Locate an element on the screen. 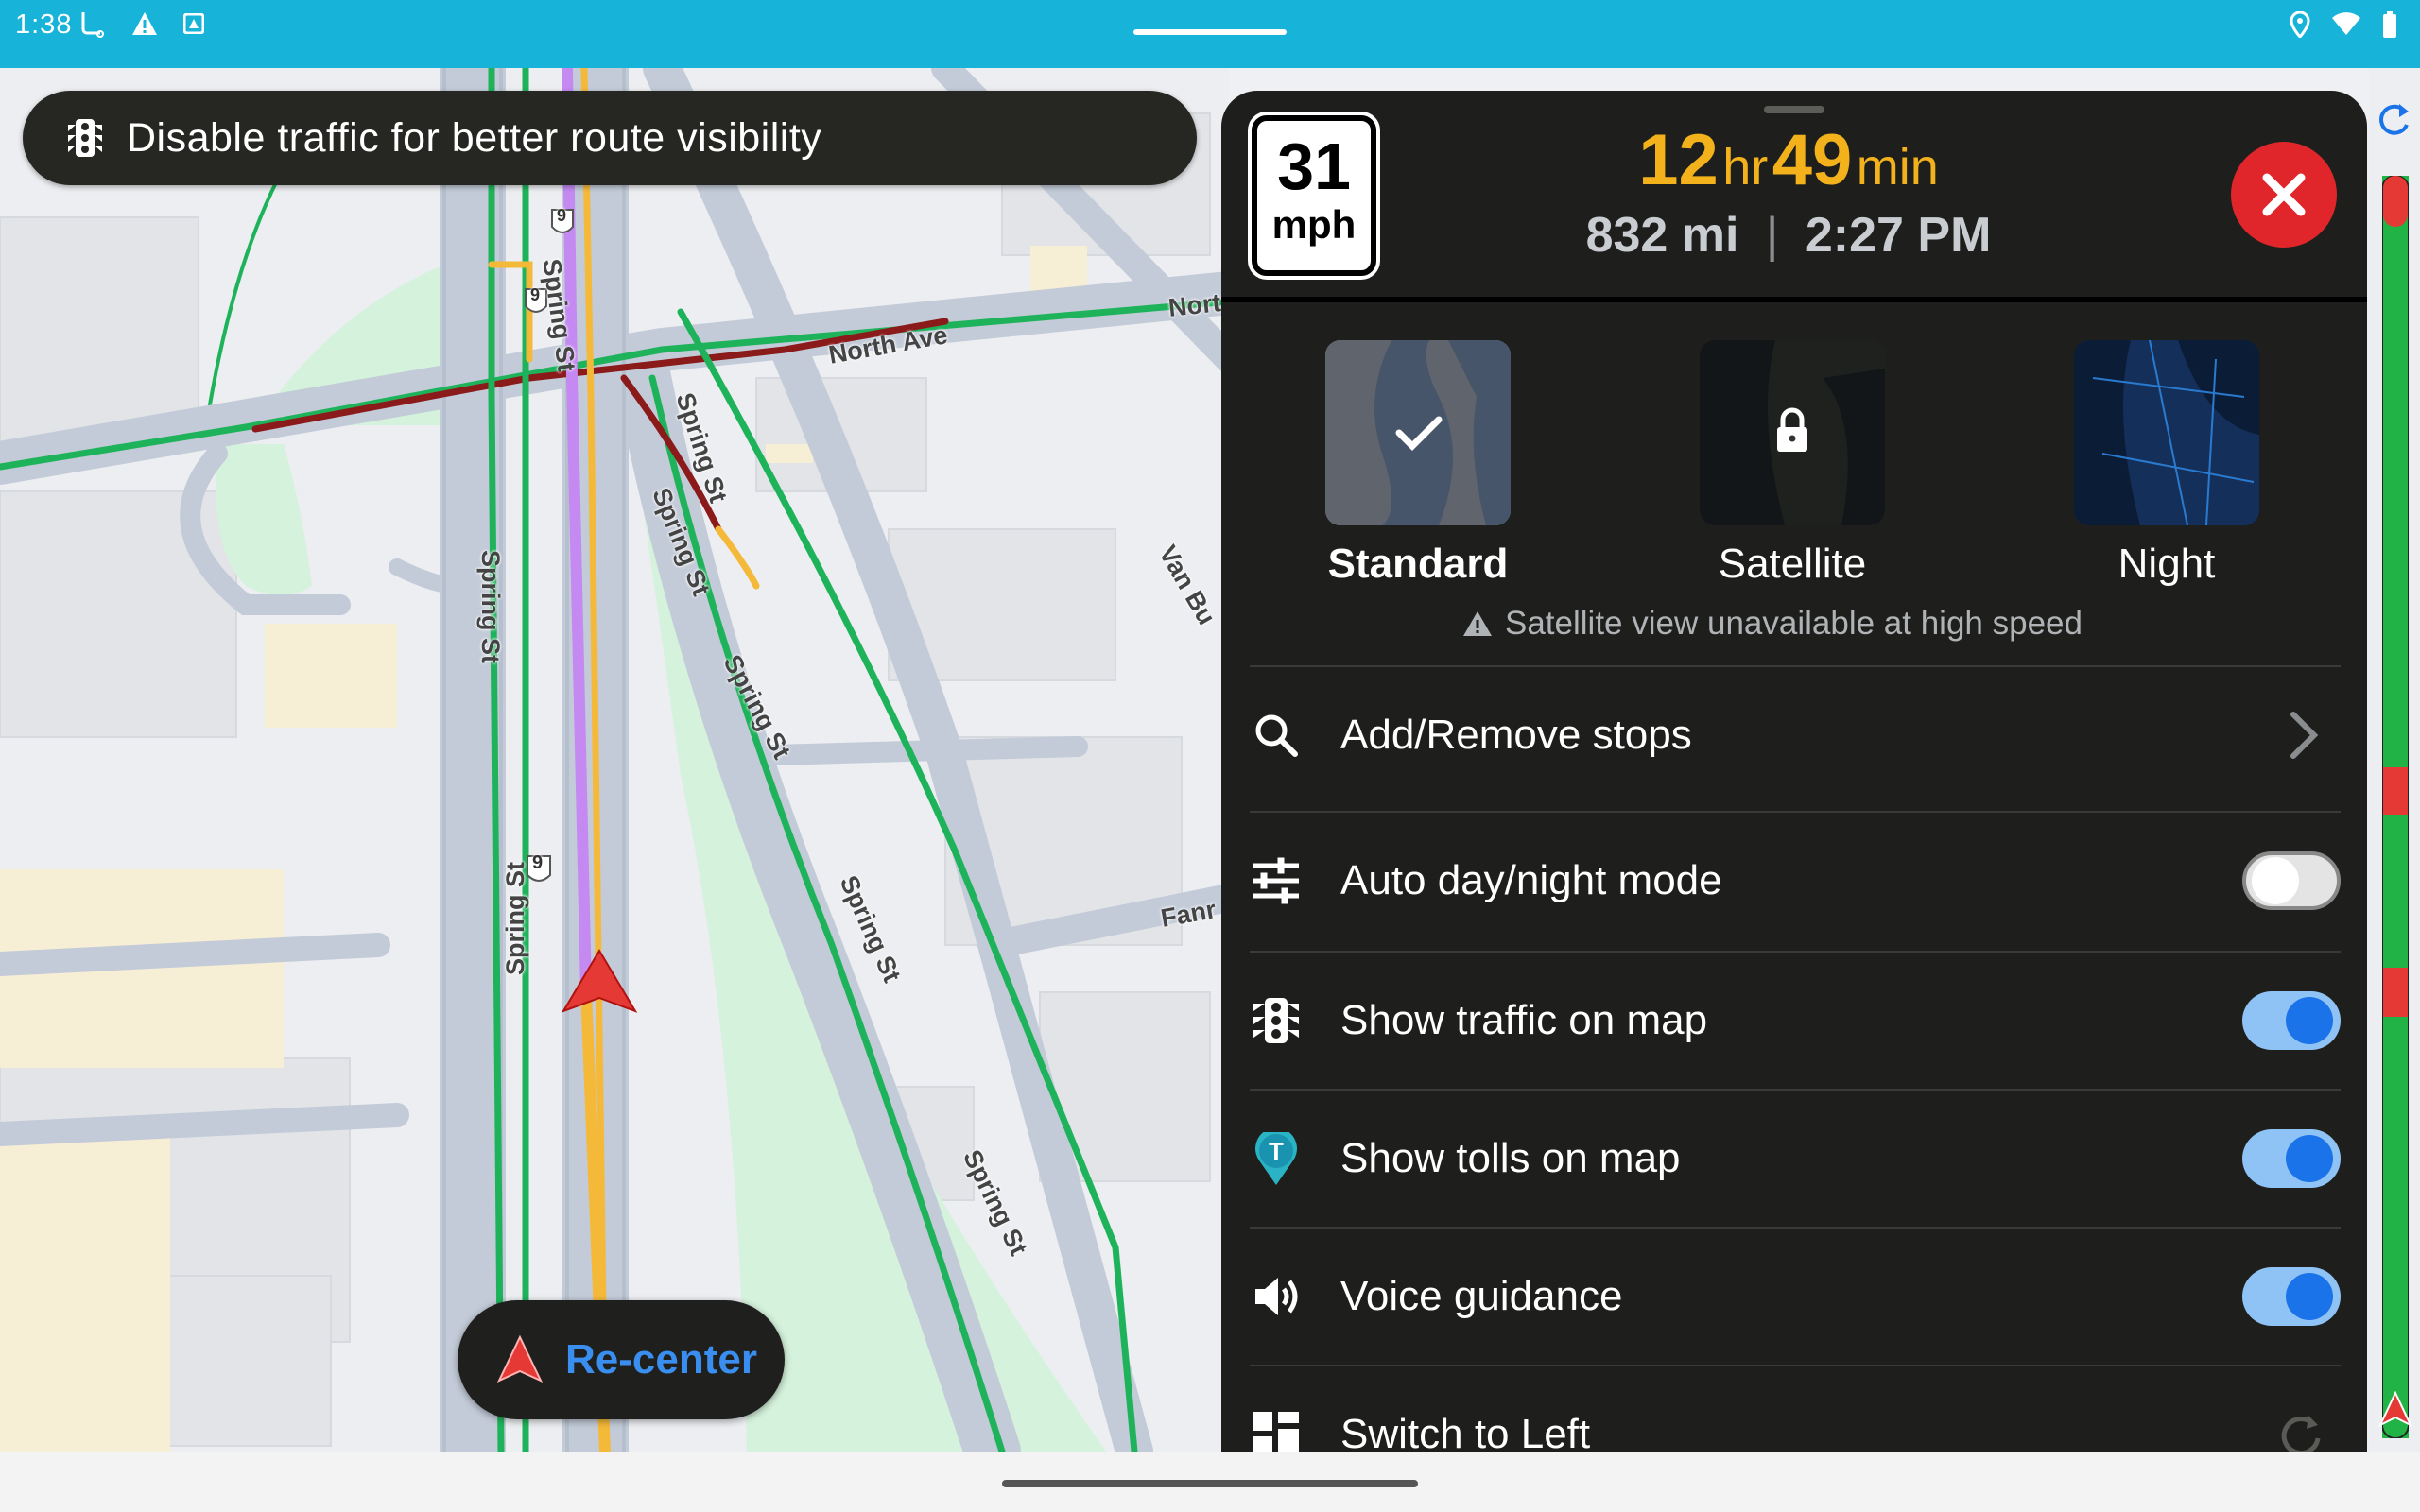  status-handle is located at coordinates (1210, 32).